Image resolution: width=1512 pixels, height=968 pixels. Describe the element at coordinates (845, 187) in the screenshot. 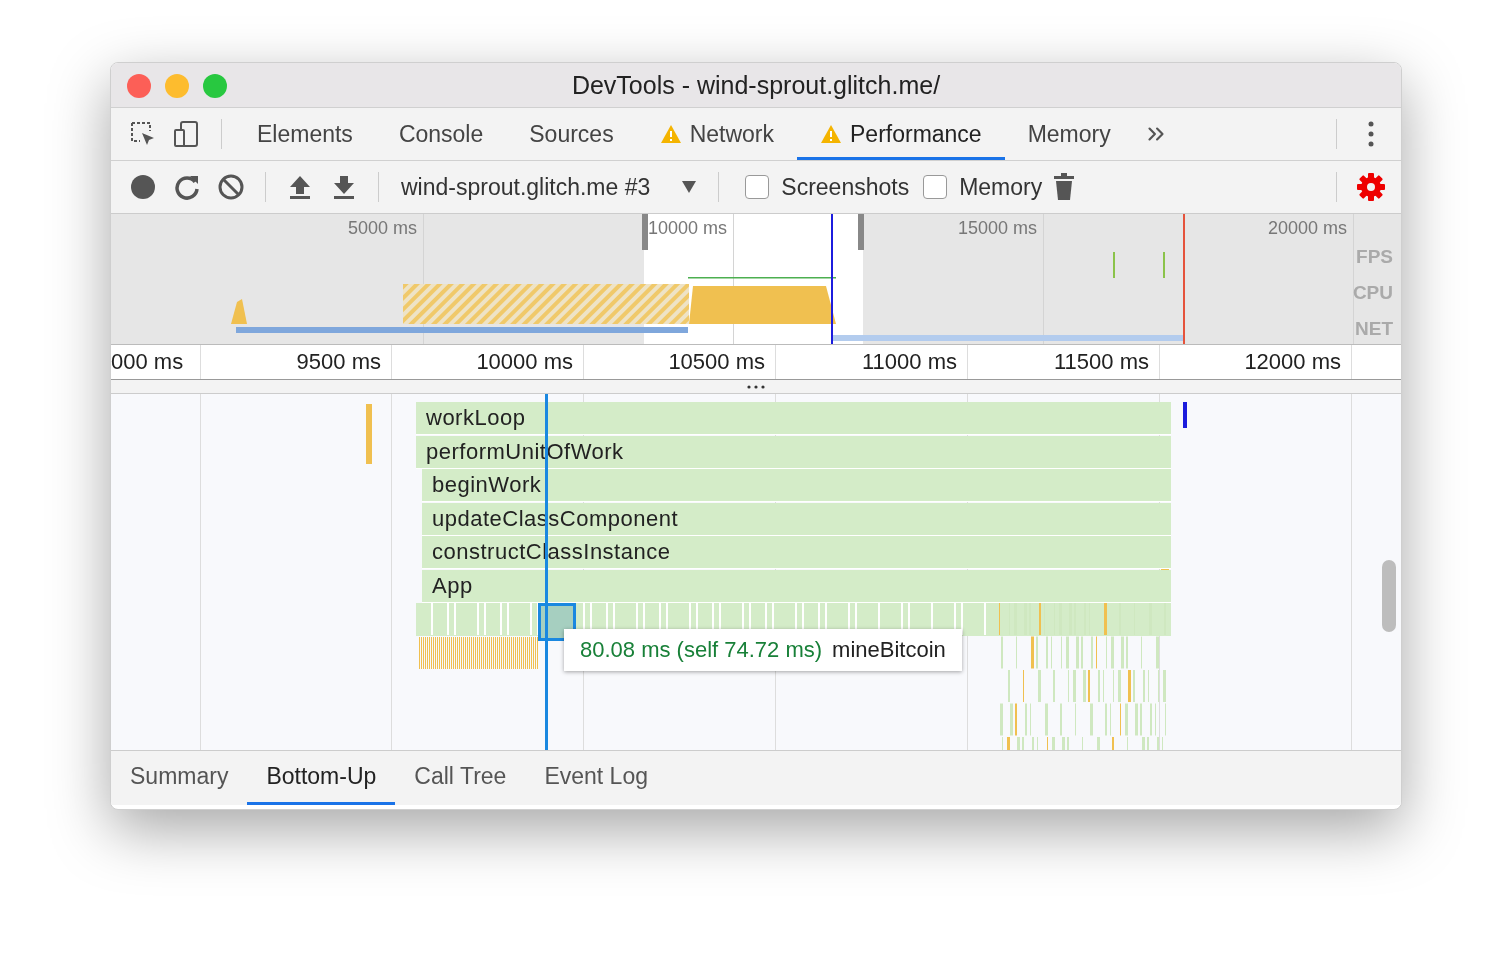

I see `checkbox-label: Screenshots` at that location.